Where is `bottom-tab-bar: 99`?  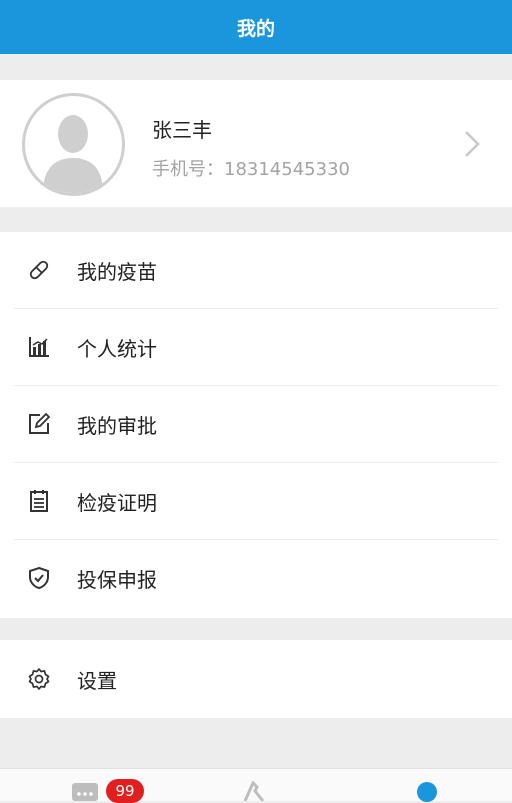 bottom-tab-bar: 99 is located at coordinates (256, 785).